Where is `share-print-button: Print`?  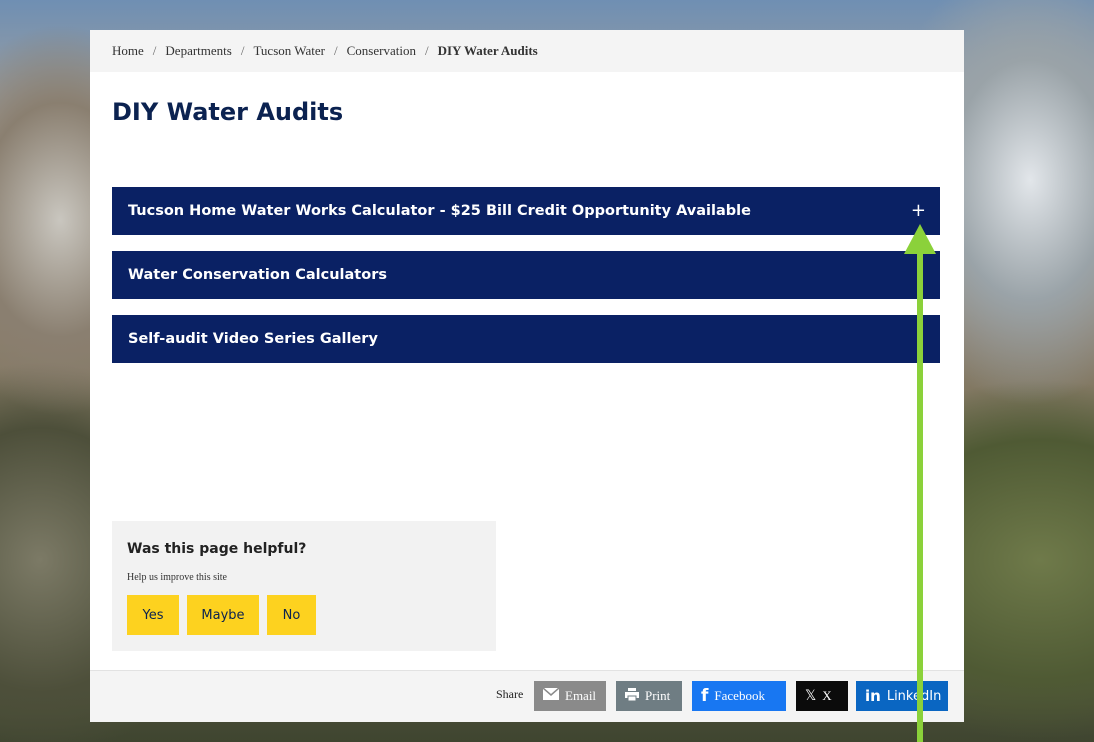 share-print-button: Print is located at coordinates (649, 696).